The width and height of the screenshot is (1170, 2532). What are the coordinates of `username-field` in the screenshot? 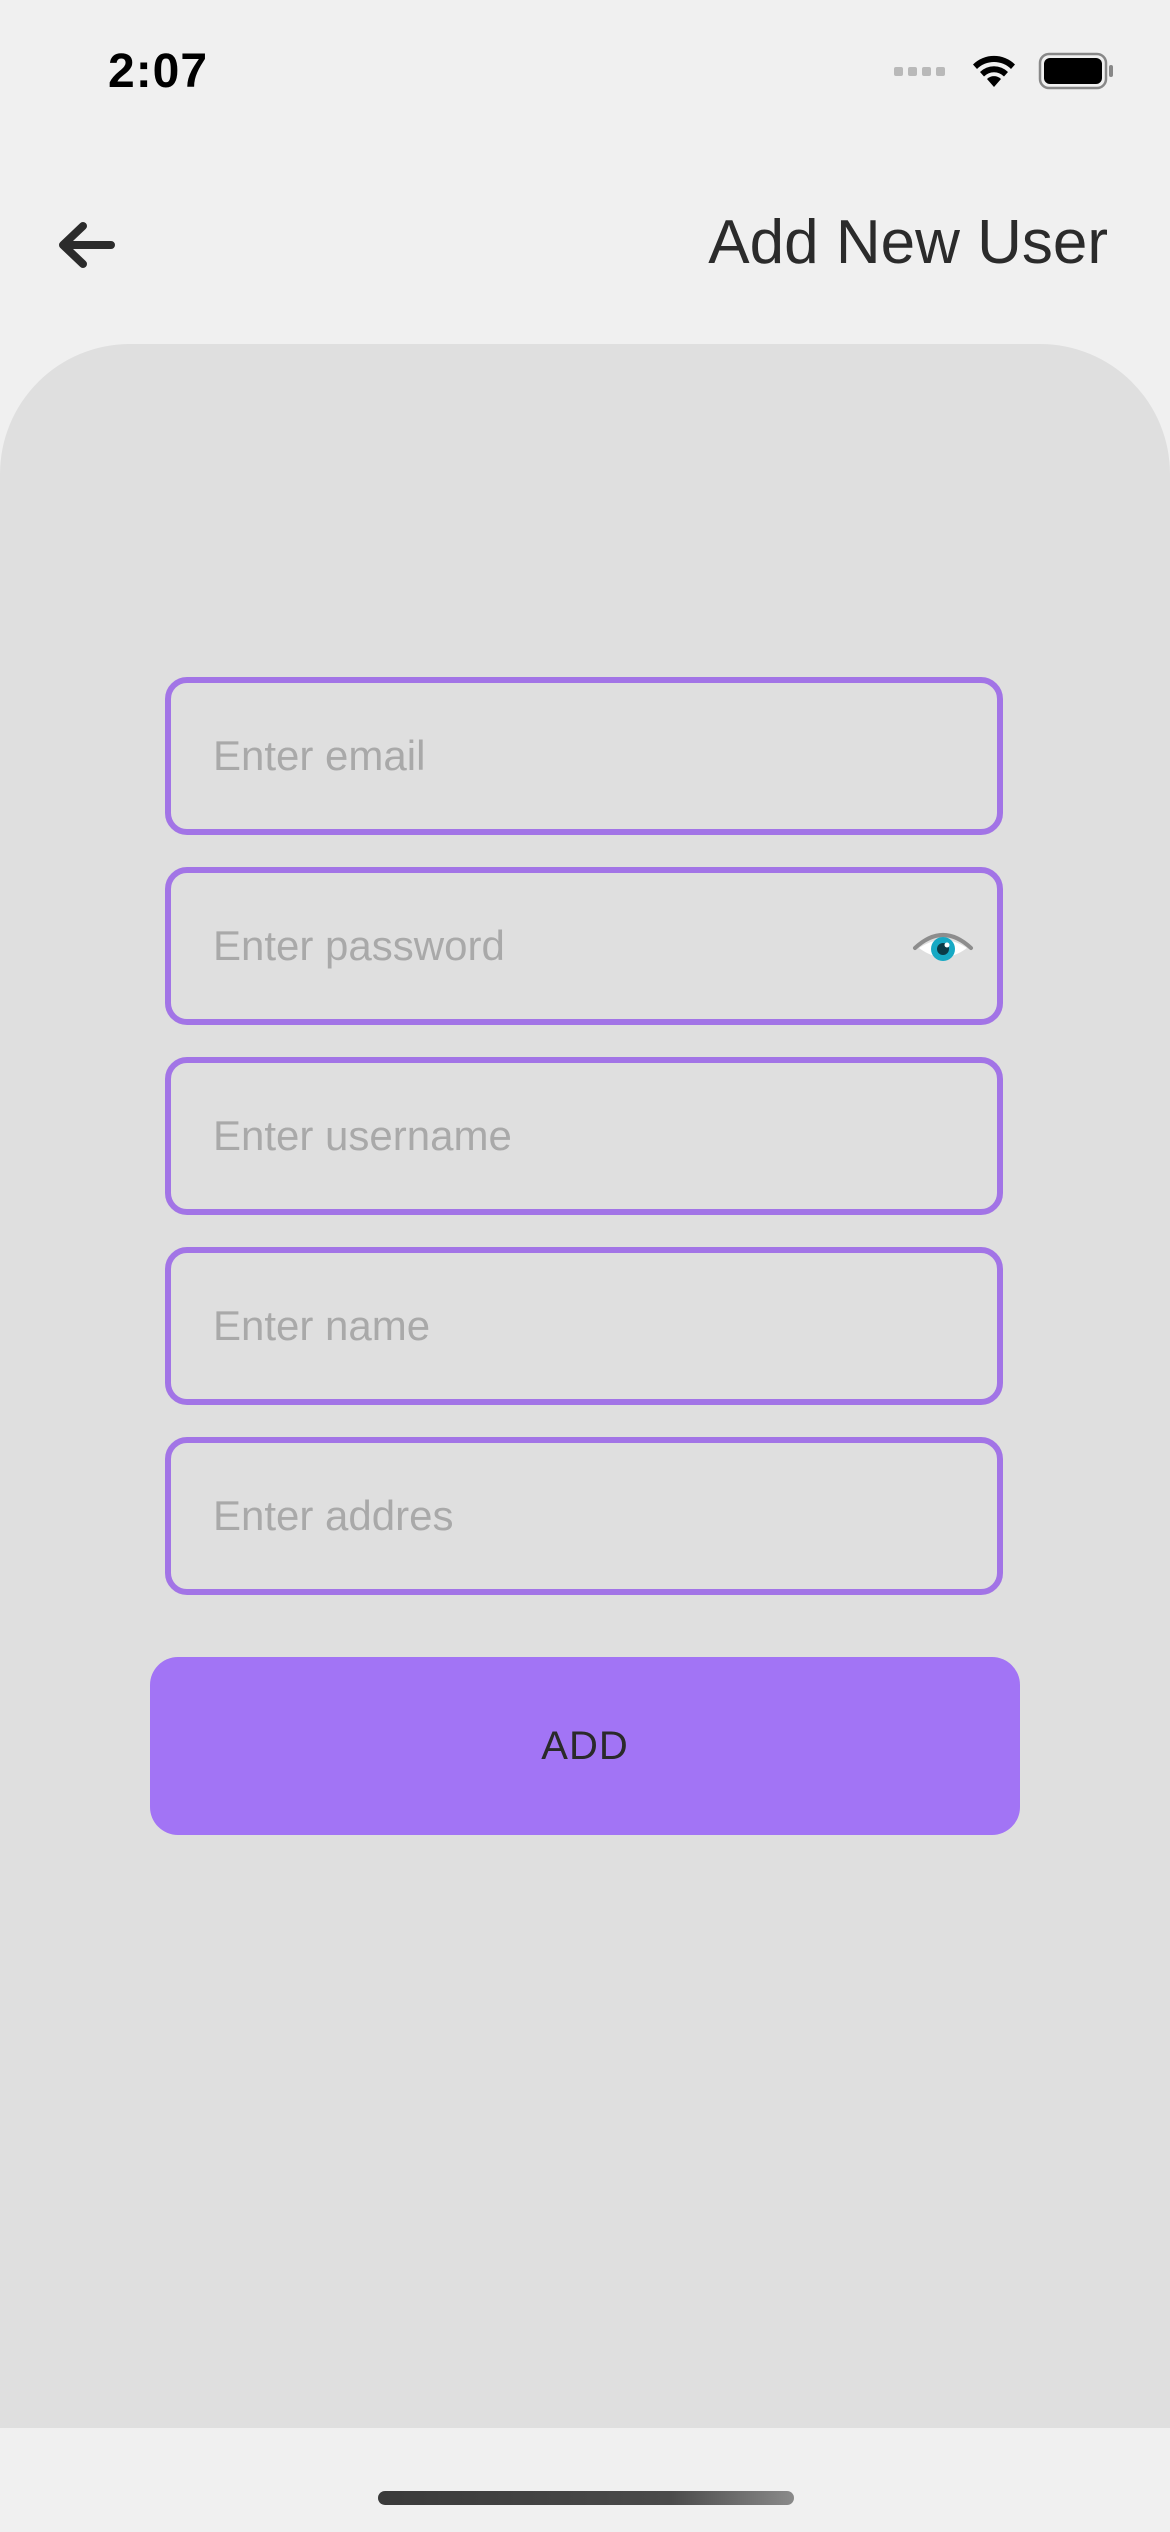 It's located at (584, 1136).